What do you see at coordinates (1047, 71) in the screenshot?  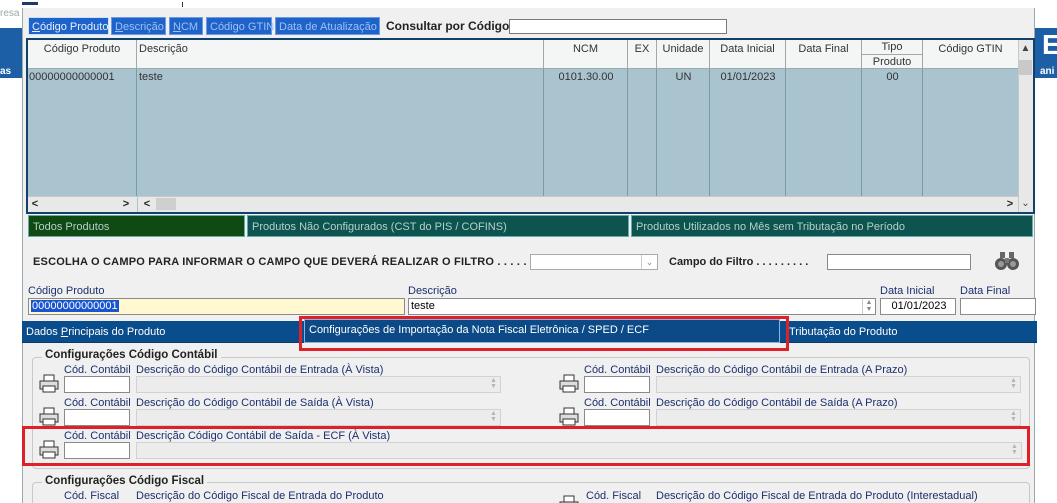 I see `background-label-right: ani` at bounding box center [1047, 71].